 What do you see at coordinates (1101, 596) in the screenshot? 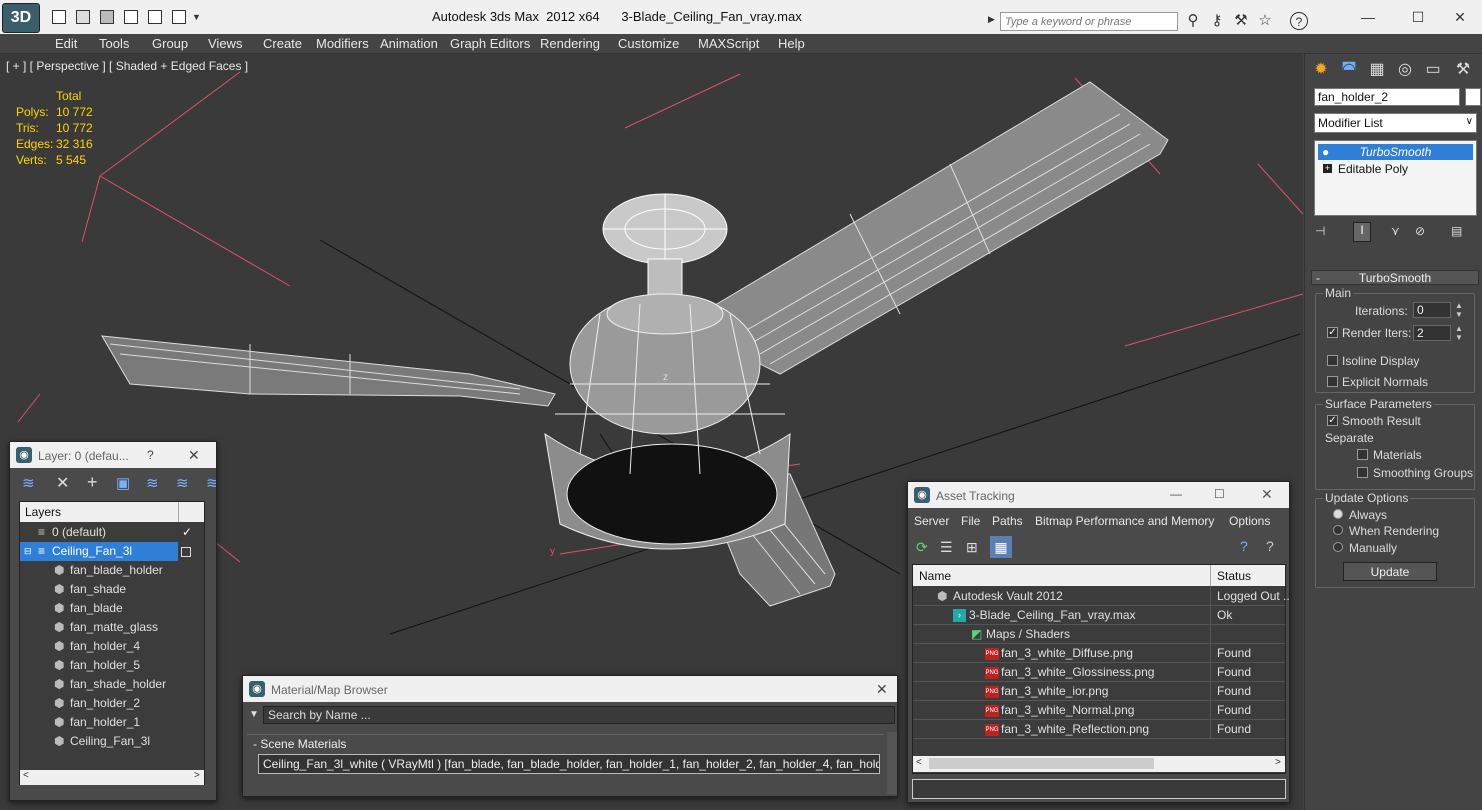
I see `asset-row-vault: ⬢ Autodesk Vault 2012 Logged Out ..` at bounding box center [1101, 596].